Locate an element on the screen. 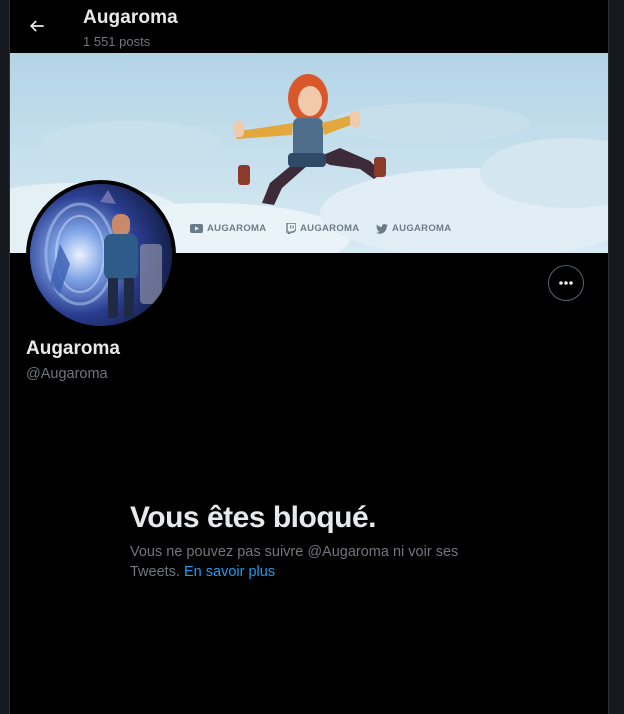  banner-youtube-label: AUGAROMA is located at coordinates (237, 228).